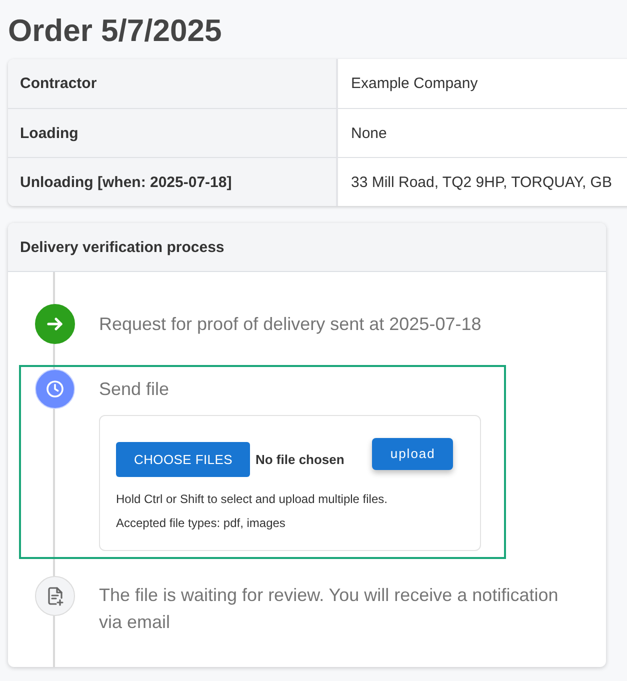  What do you see at coordinates (55, 596) in the screenshot?
I see `file-plus-icon` at bounding box center [55, 596].